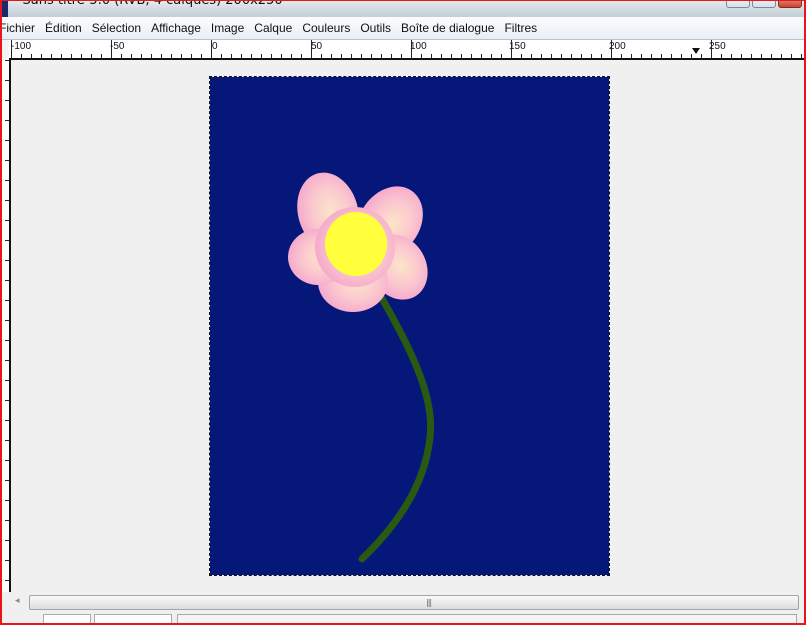  What do you see at coordinates (326, 28) in the screenshot?
I see `menu-couleurs: Couleurs` at bounding box center [326, 28].